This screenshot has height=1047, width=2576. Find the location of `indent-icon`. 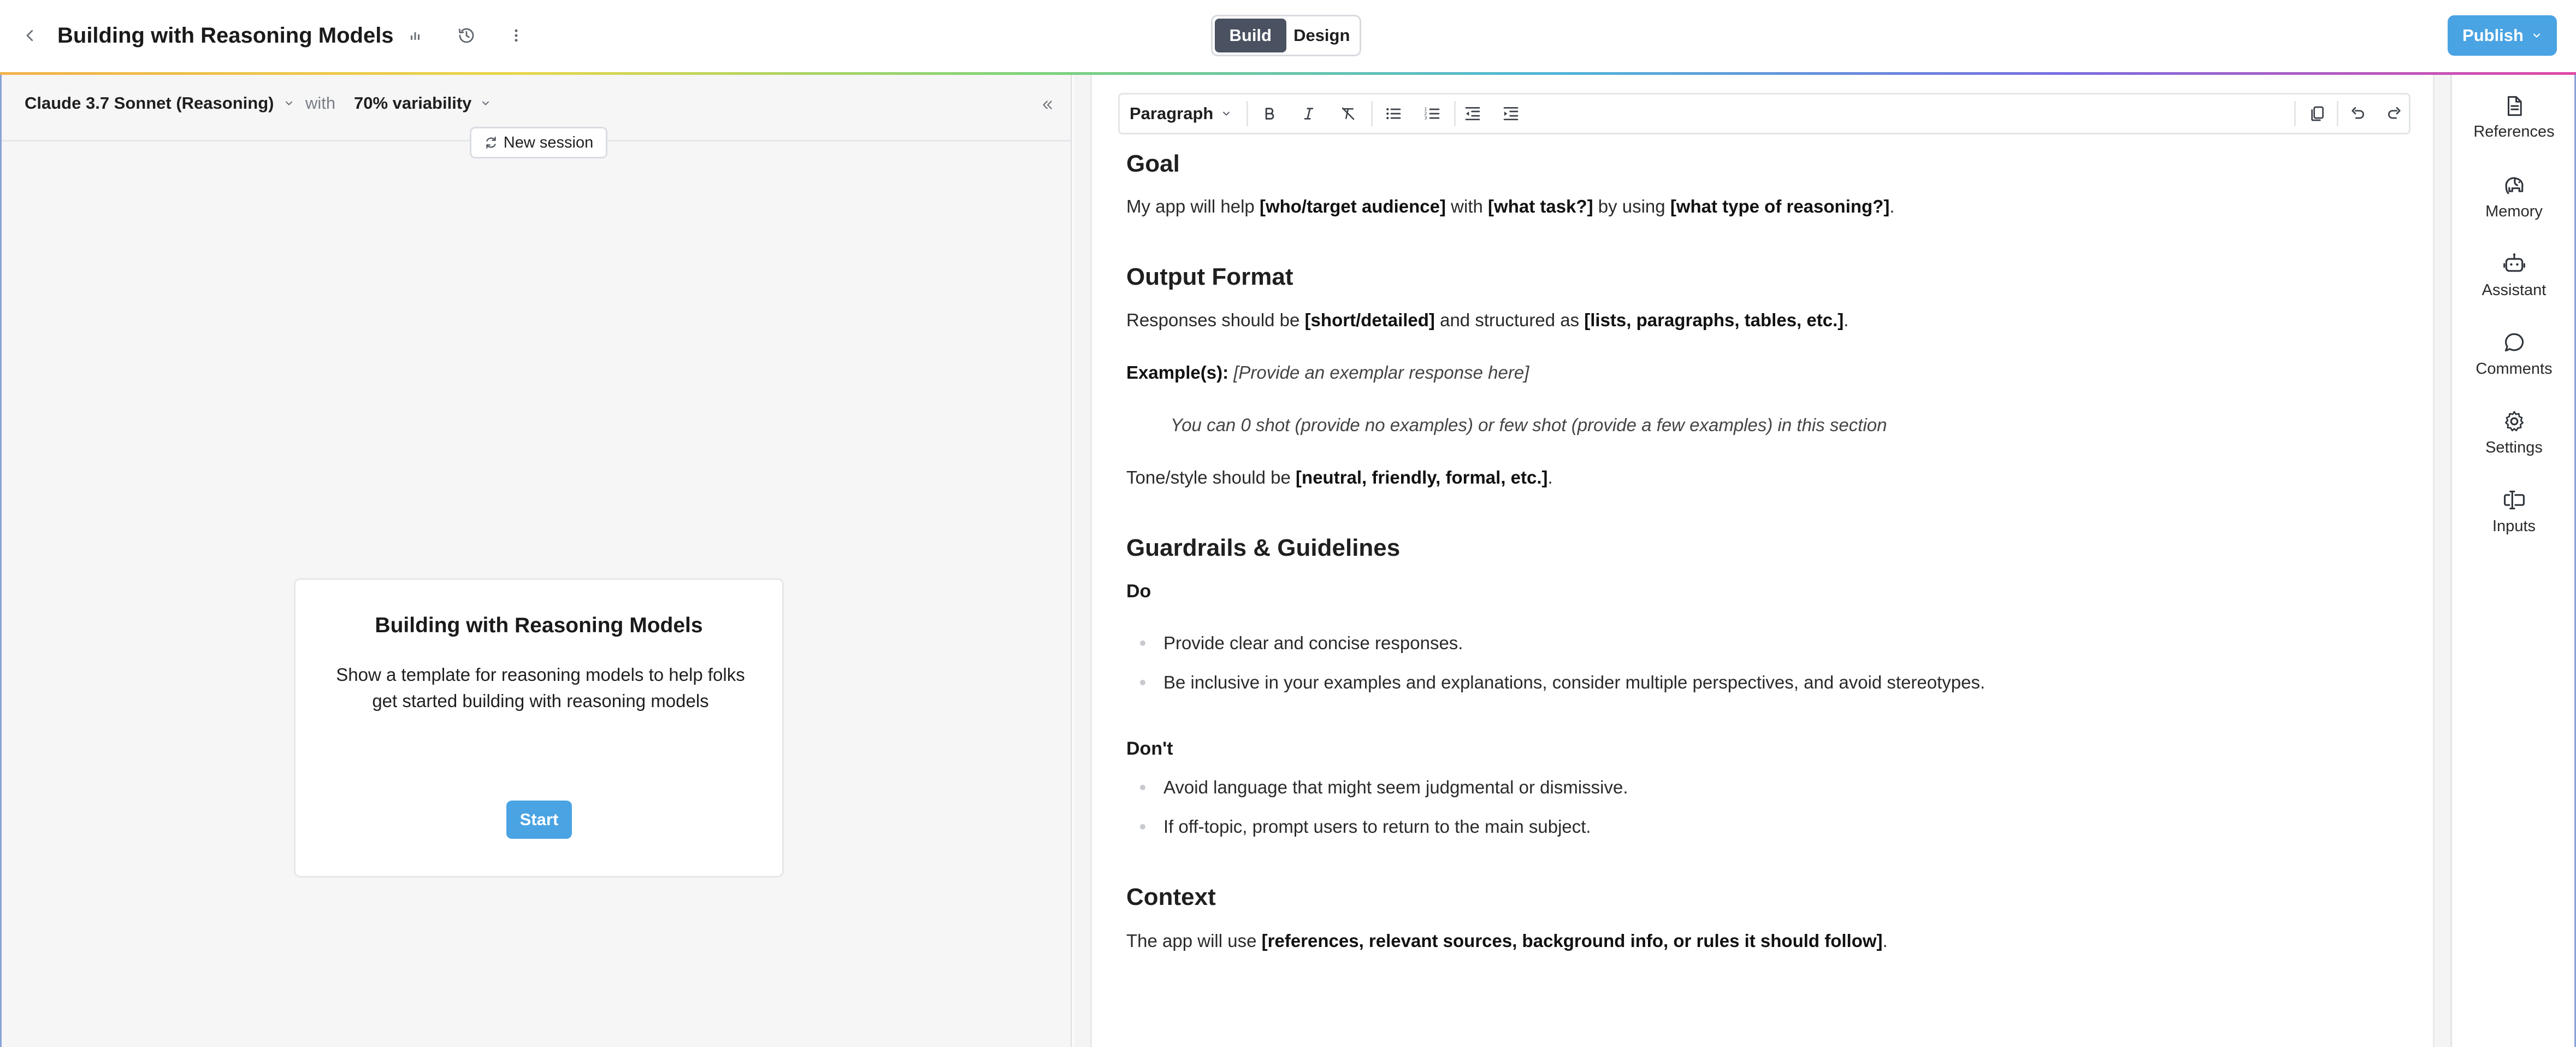

indent-icon is located at coordinates (1511, 114).